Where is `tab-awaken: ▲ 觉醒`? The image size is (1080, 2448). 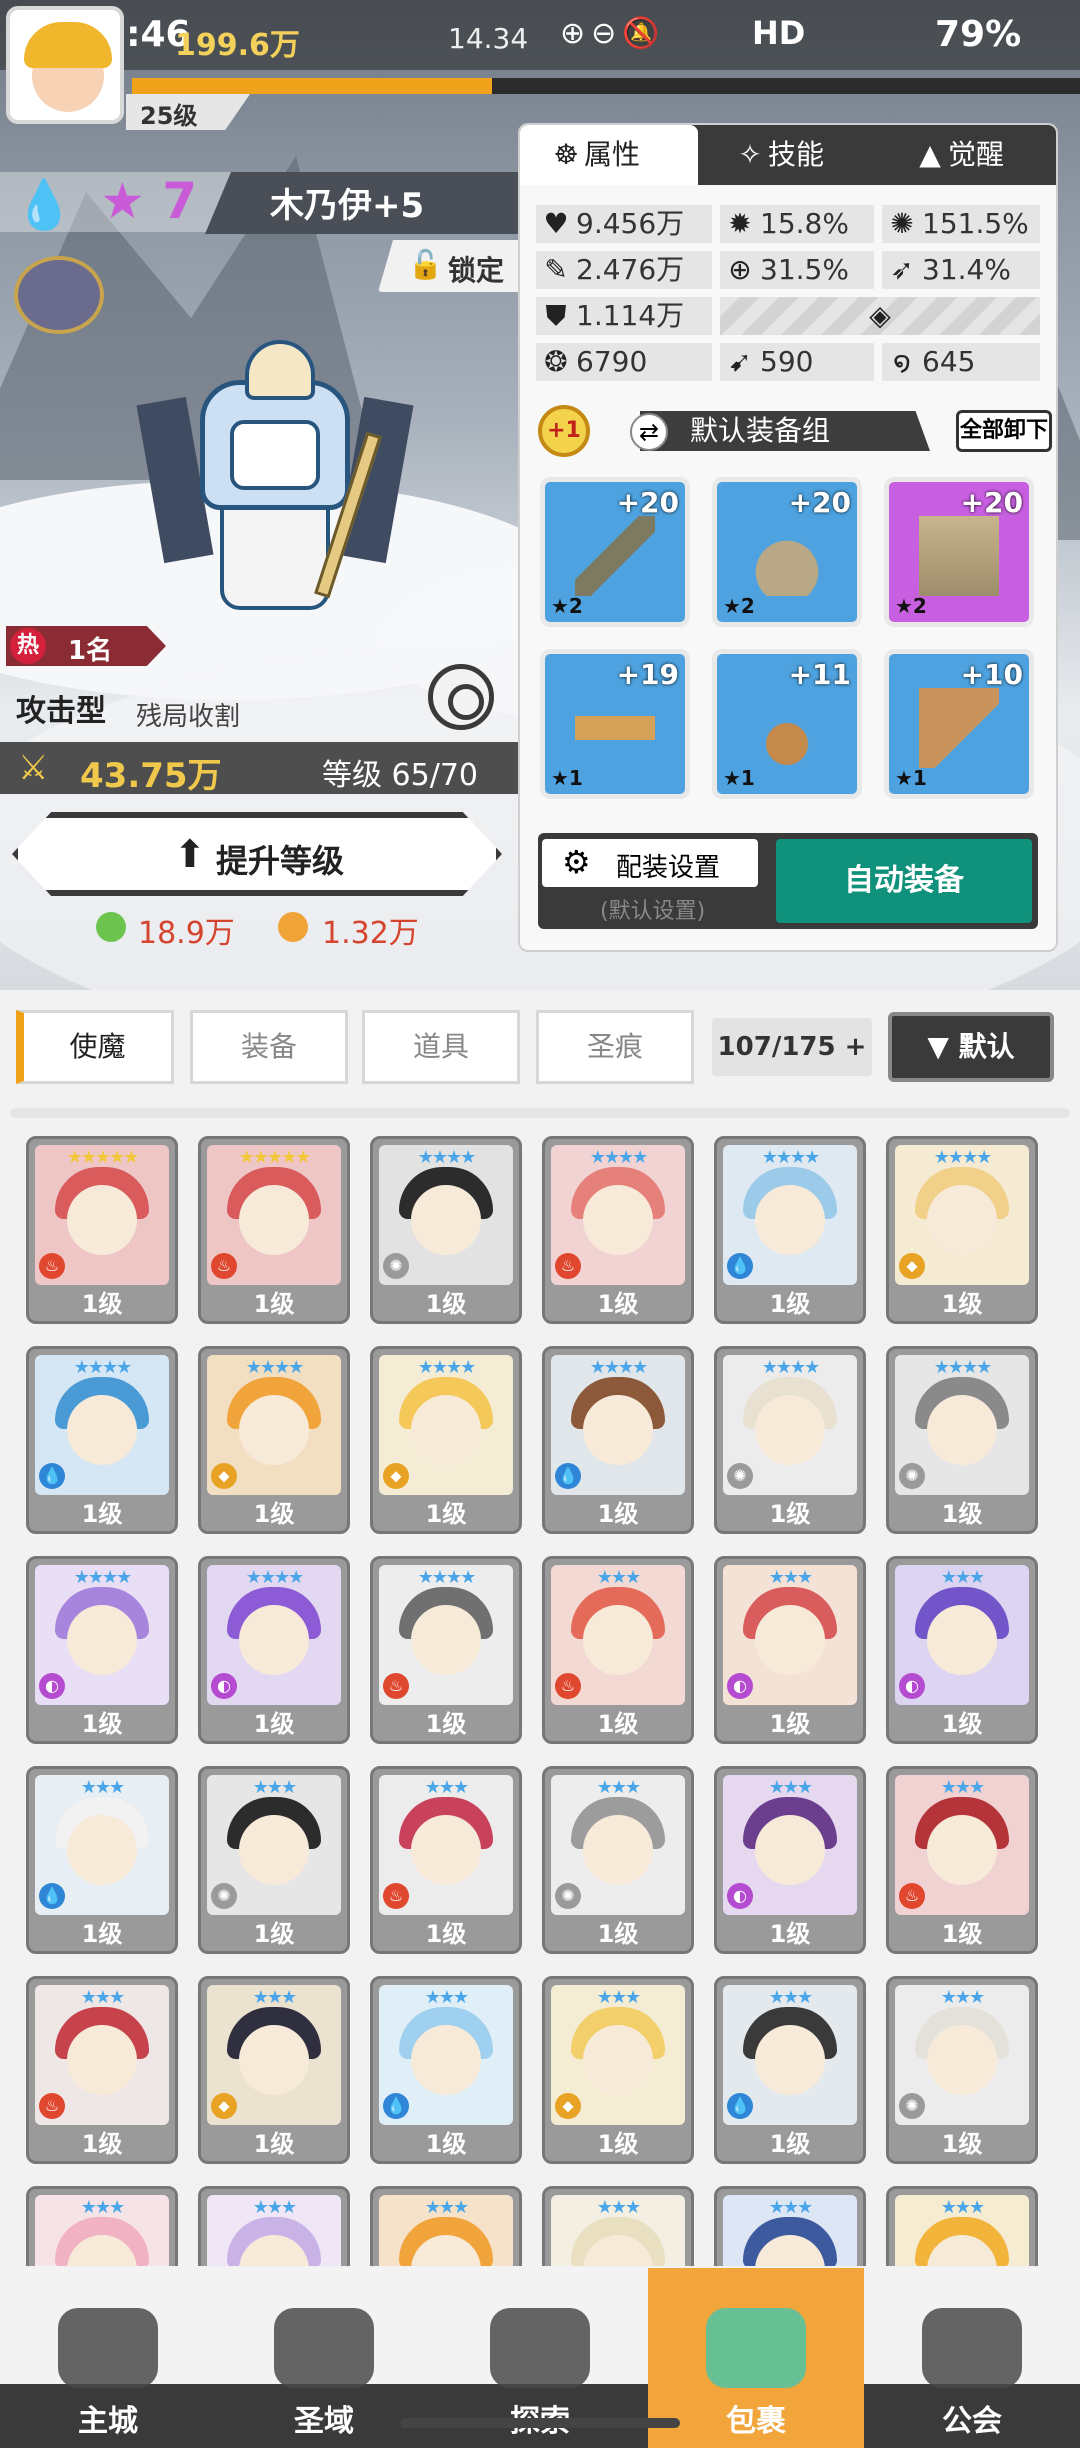 tab-awaken: ▲ 觉醒 is located at coordinates (966, 155).